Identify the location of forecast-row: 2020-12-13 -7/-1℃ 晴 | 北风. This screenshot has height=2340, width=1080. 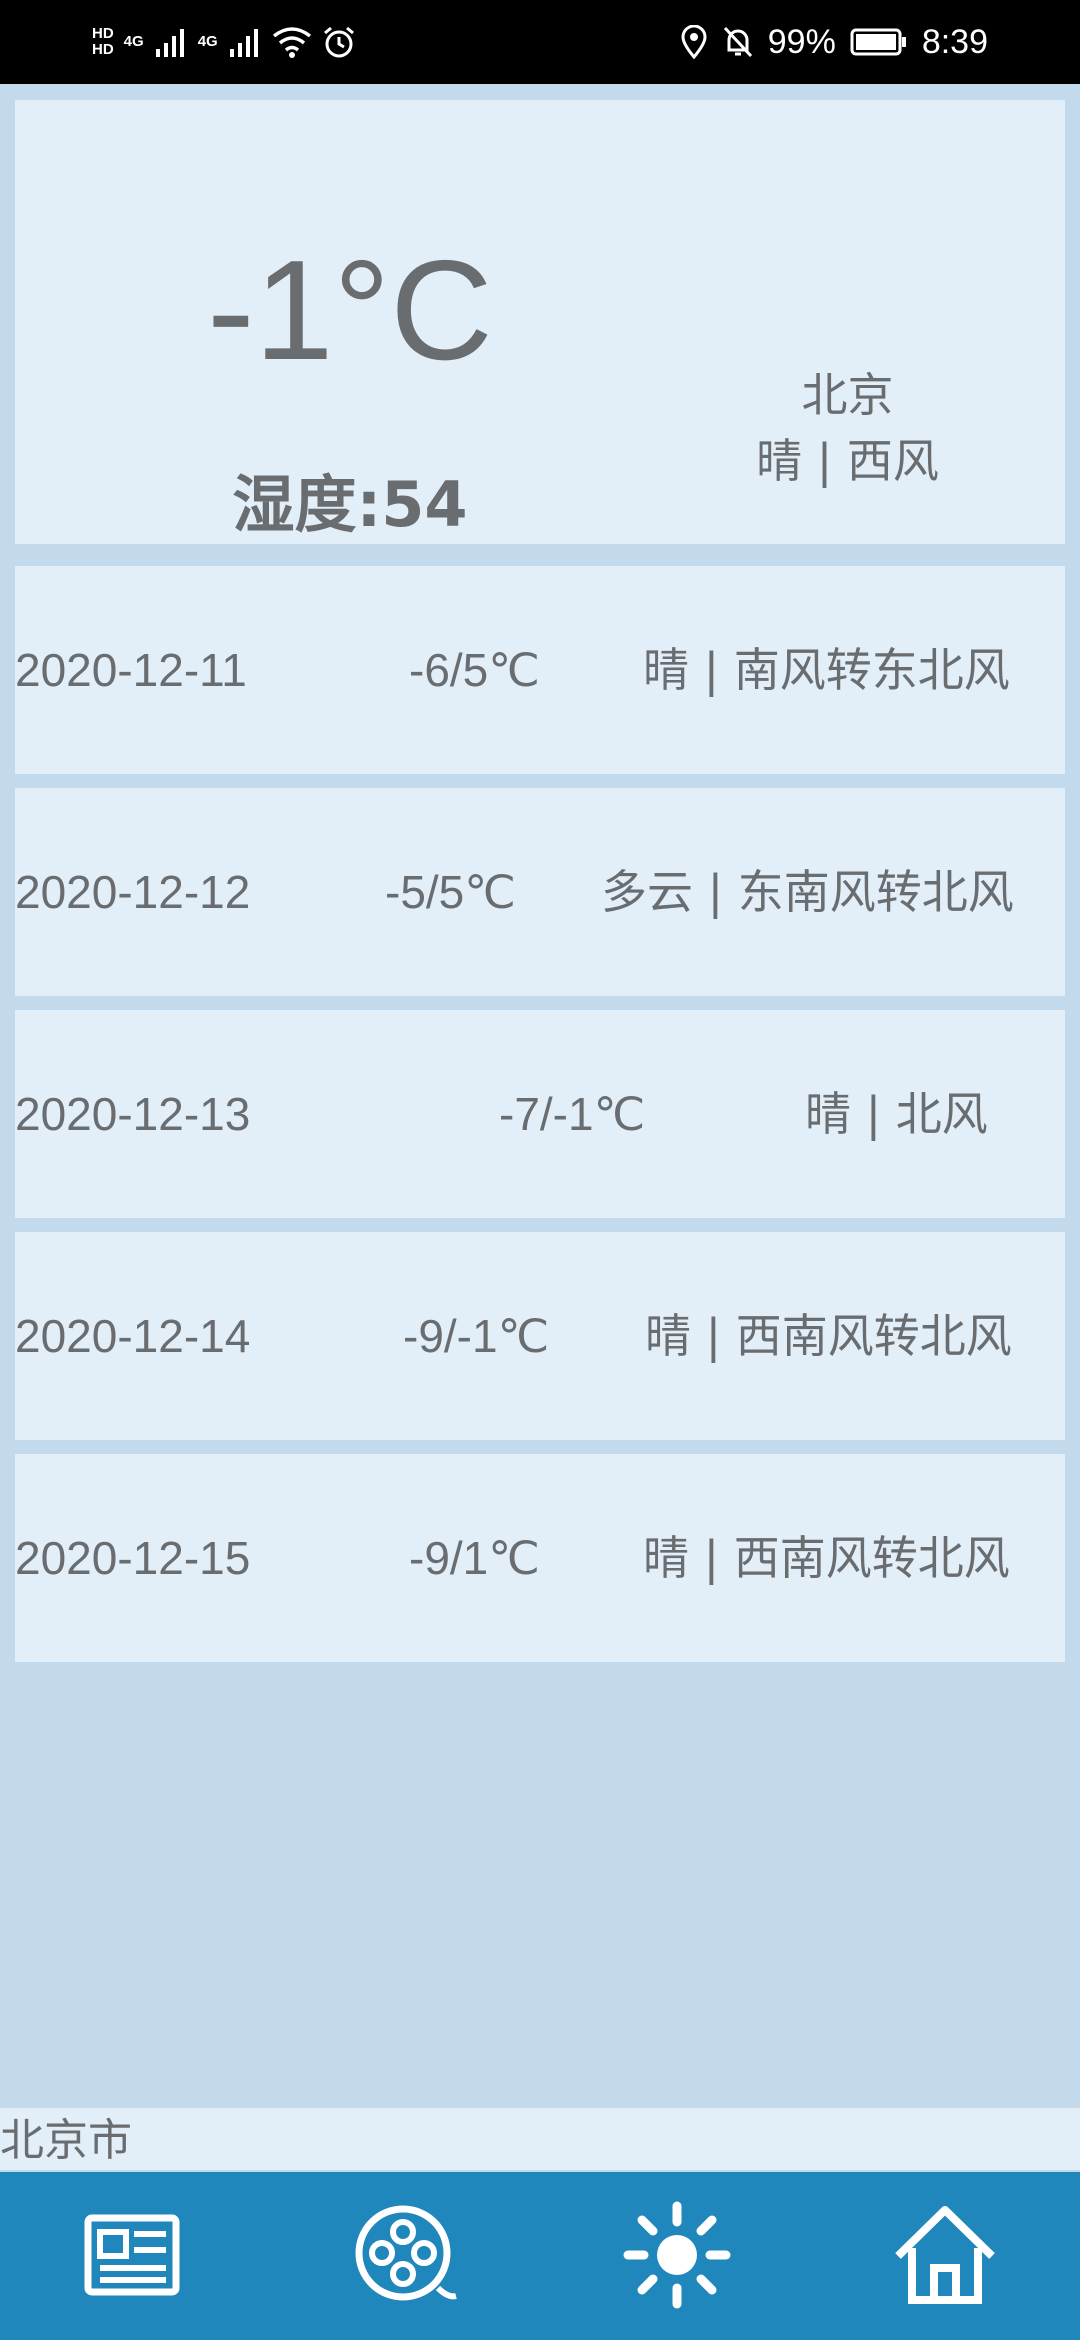
(540, 1114).